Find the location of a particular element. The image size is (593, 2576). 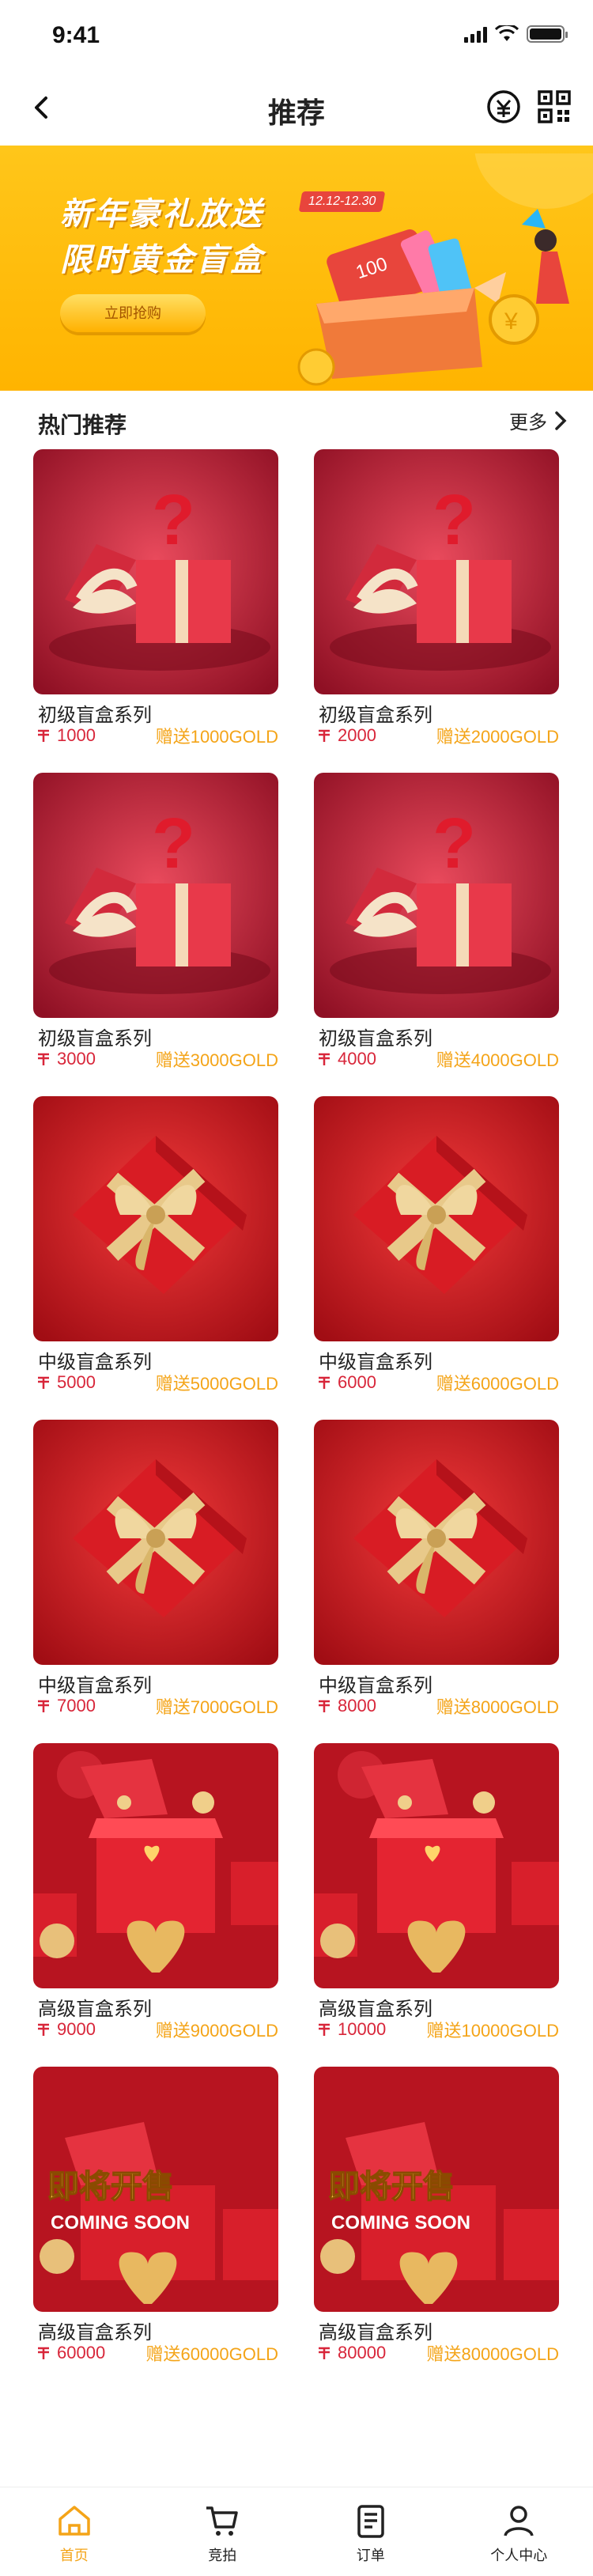

product-gift: 赠送10000GOLD is located at coordinates (492, 2031).